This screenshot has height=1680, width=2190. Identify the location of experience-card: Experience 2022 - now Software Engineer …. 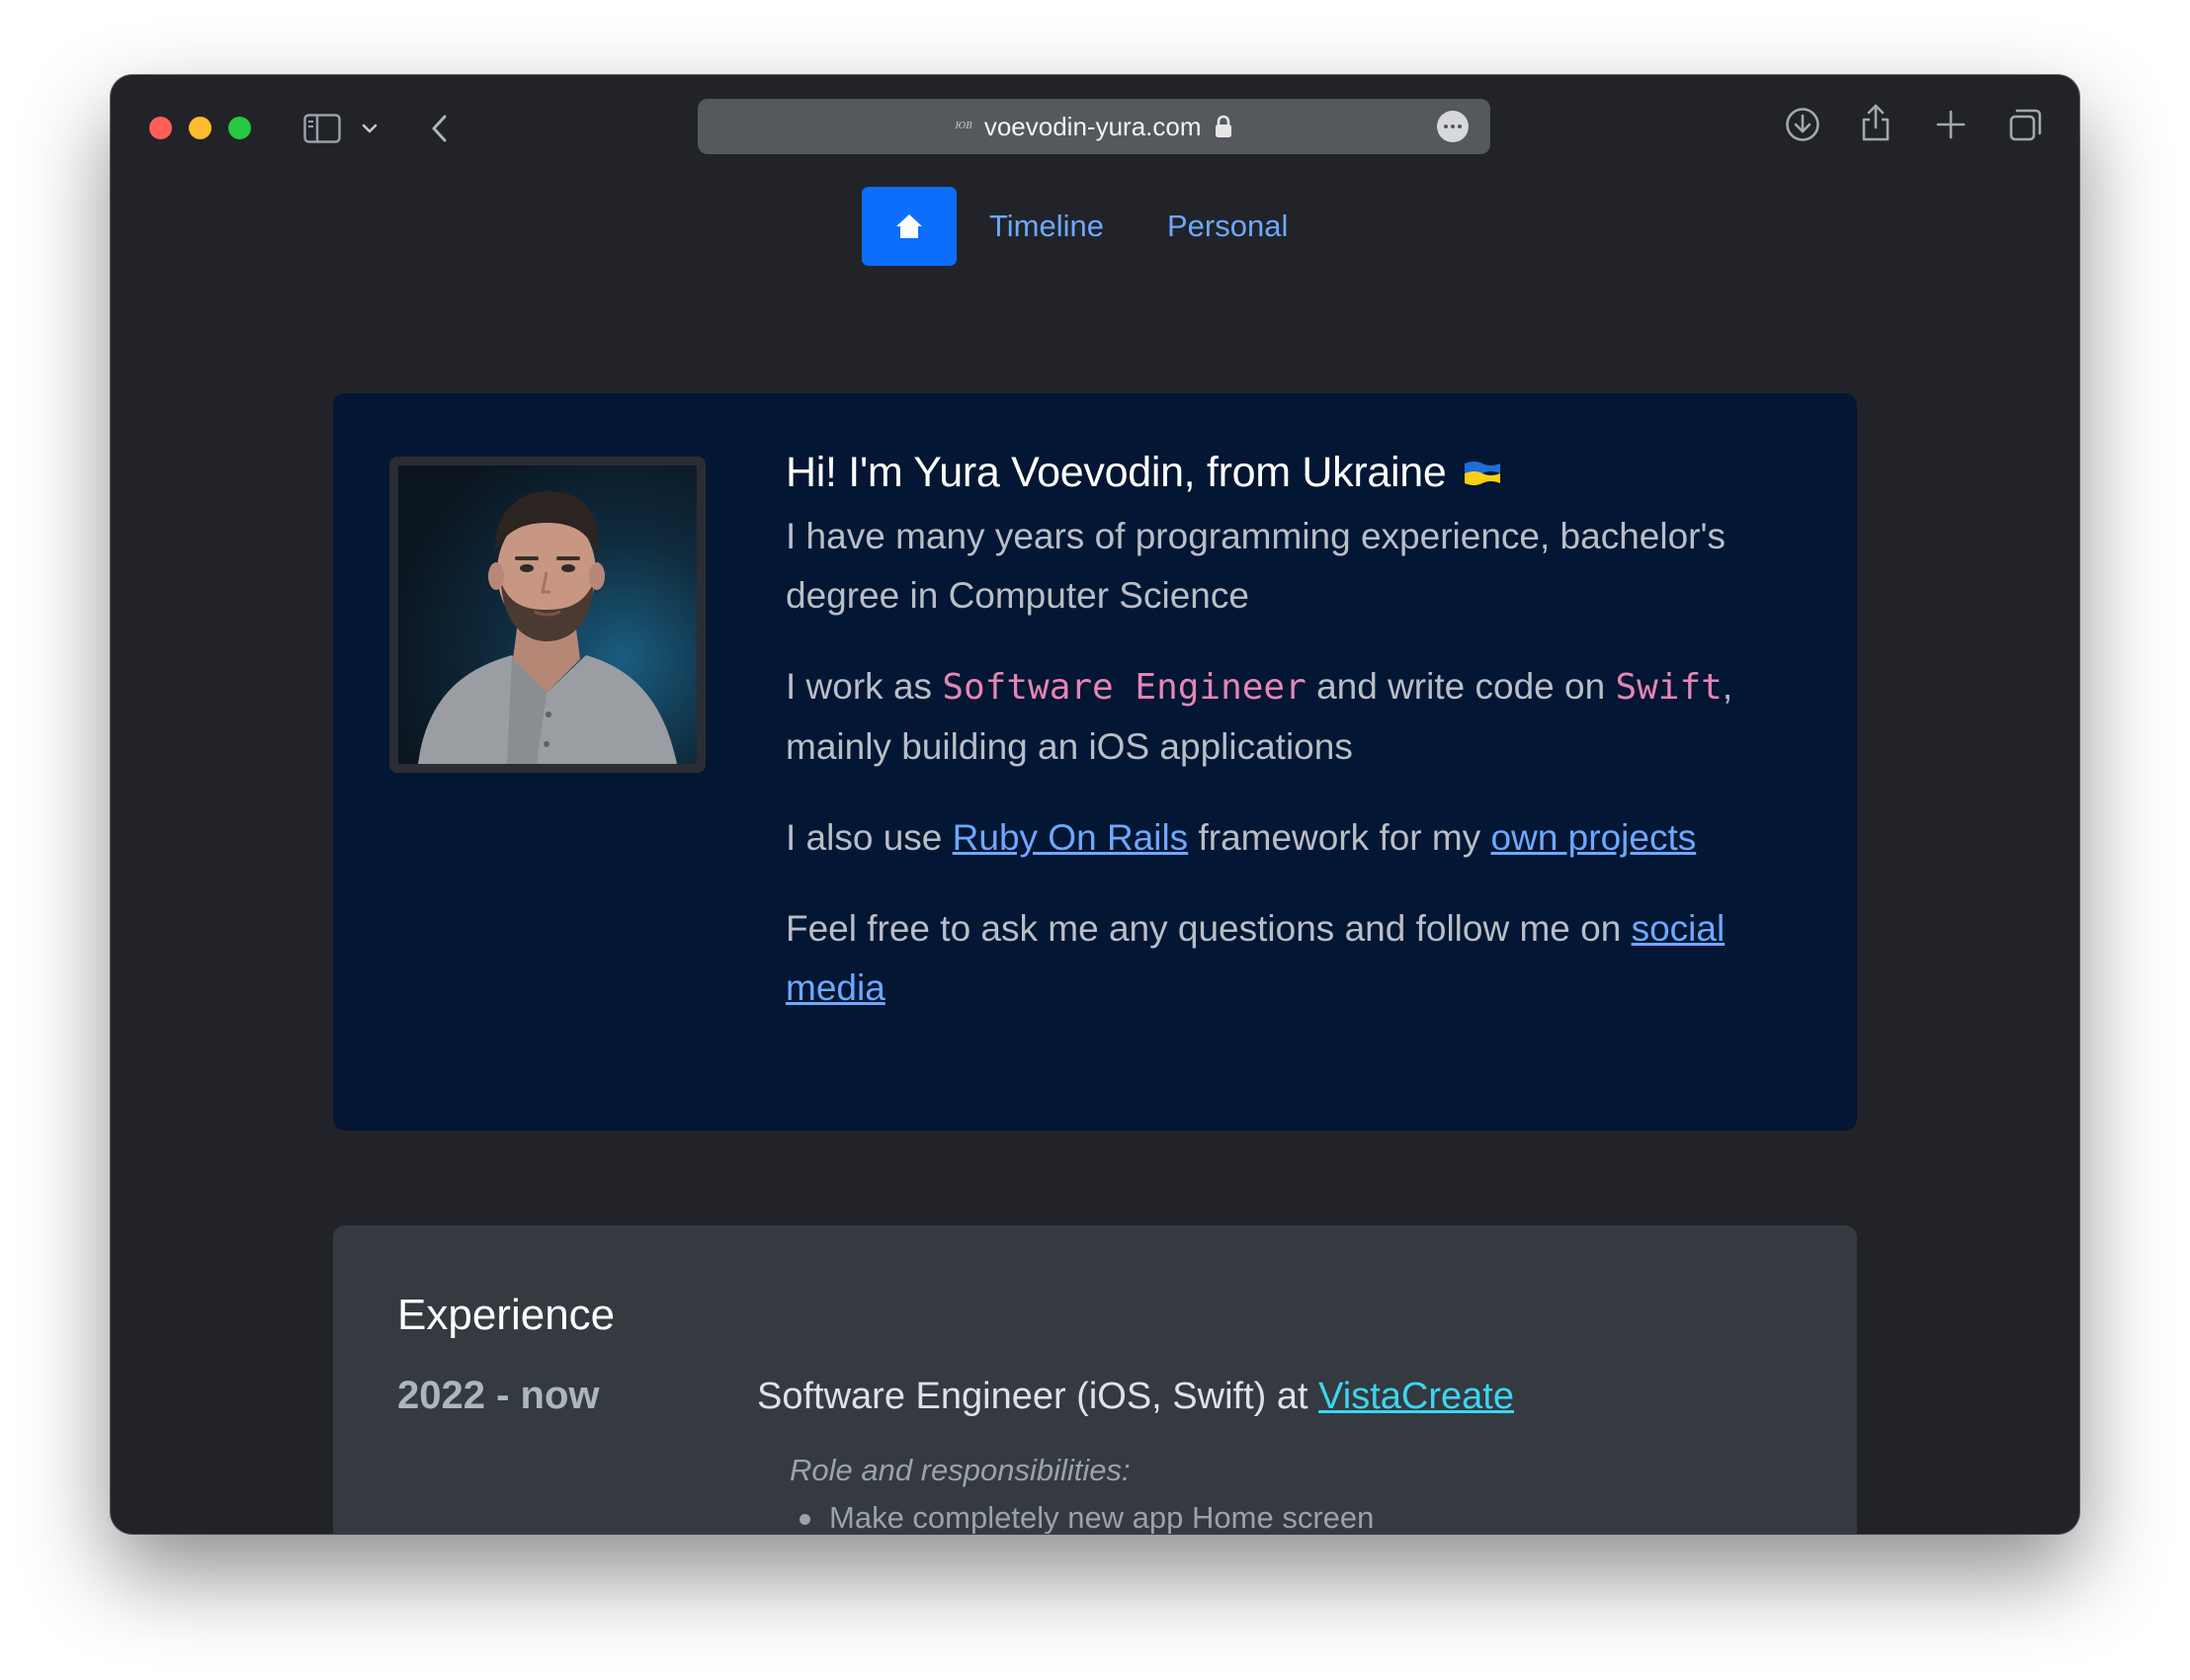
(1095, 1379).